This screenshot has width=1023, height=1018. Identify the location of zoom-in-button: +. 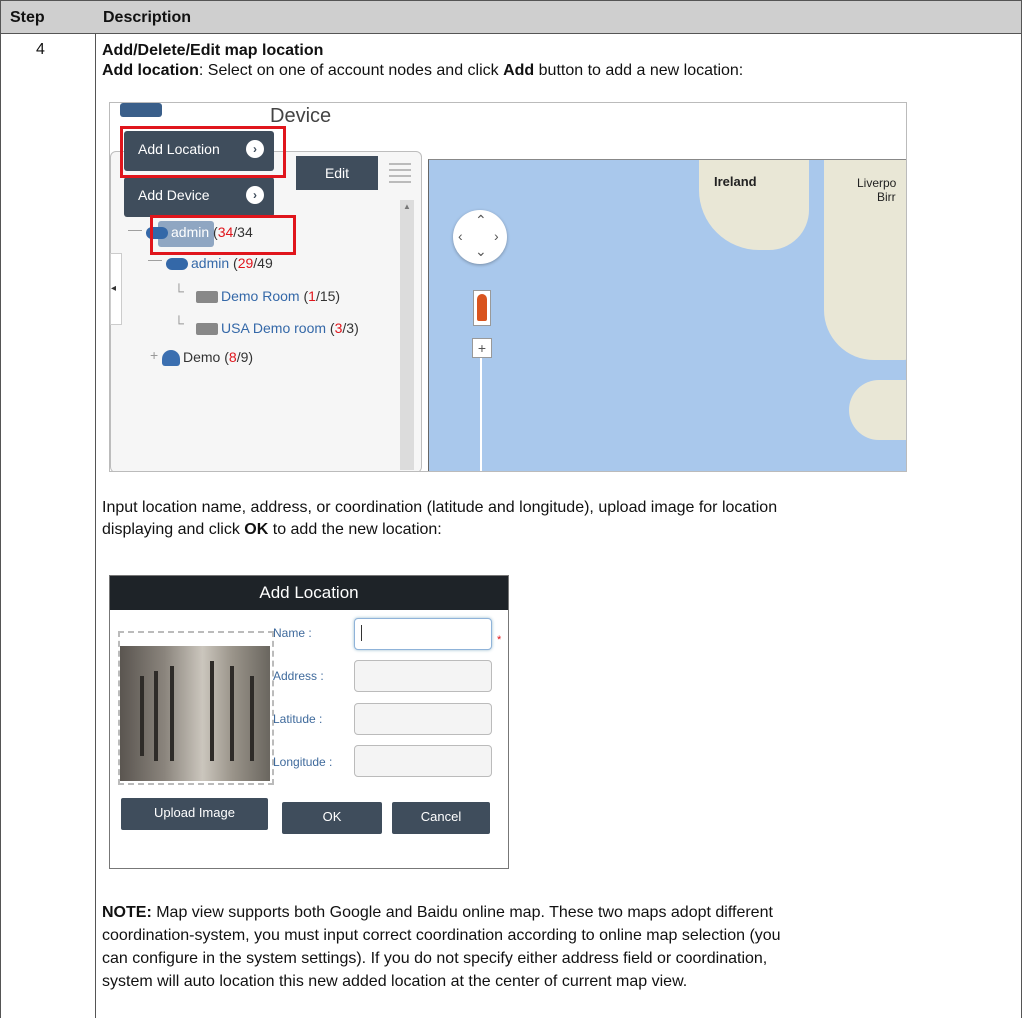
(482, 348).